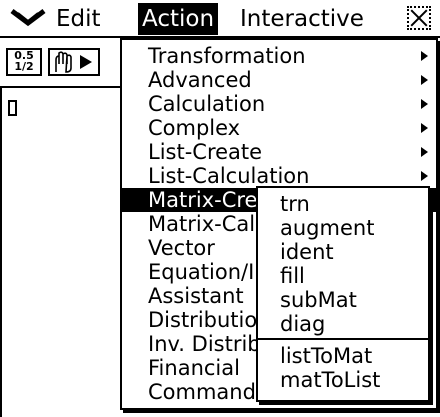 This screenshot has height=417, width=440. I want to click on menu-item-list-create: List-Create, so click(279, 152).